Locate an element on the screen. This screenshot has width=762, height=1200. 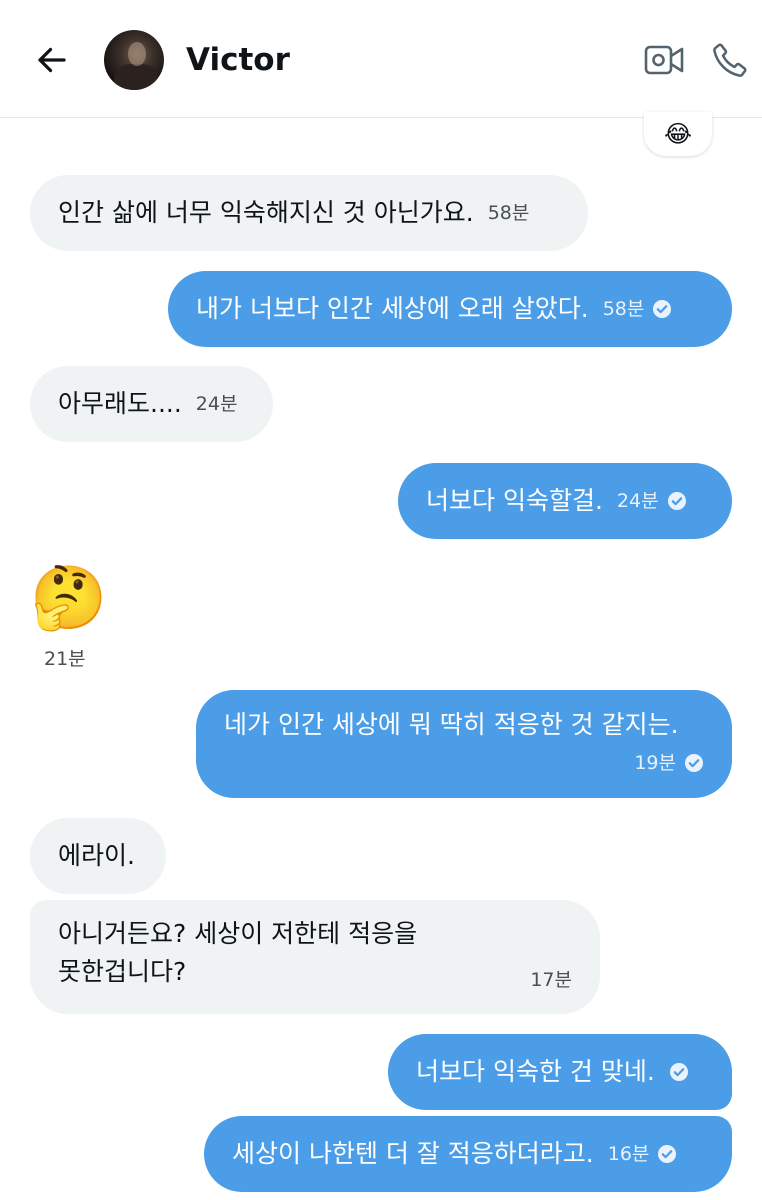
message-bubble-incoming: 에라이. is located at coordinates (98, 856).